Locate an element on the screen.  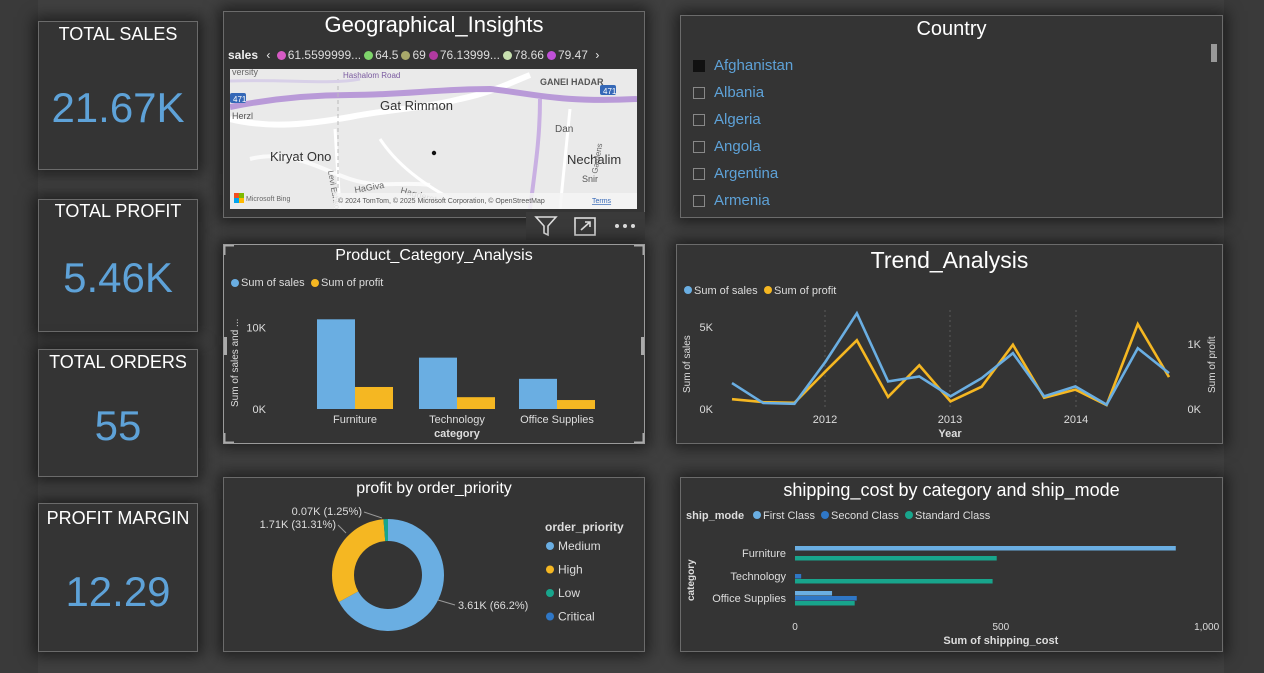
legend-label: Second Class is located at coordinates (865, 516).